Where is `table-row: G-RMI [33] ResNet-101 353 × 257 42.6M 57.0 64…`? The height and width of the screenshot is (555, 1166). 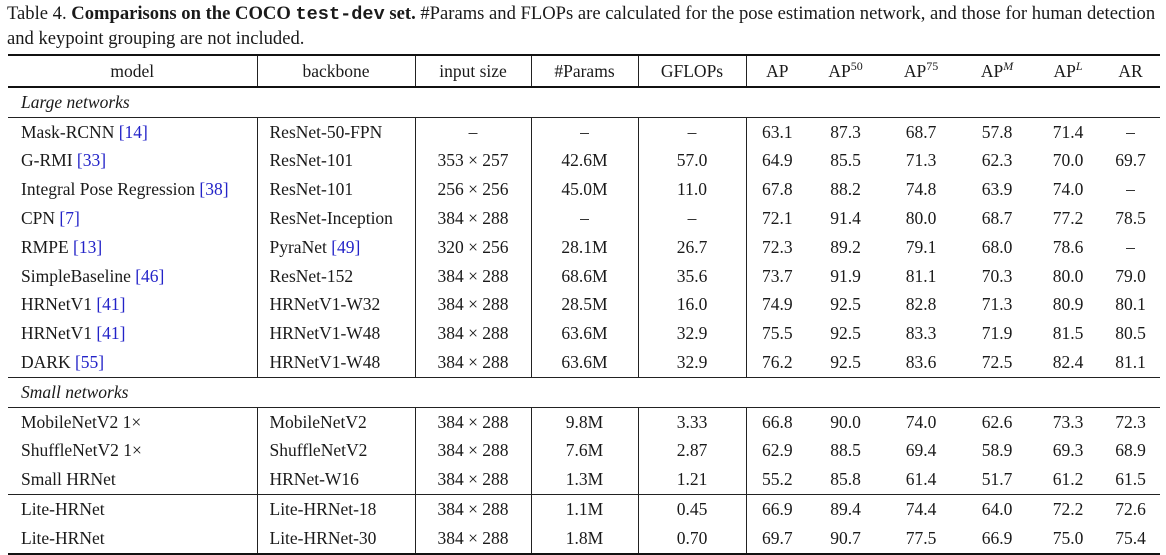
table-row: G-RMI [33] ResNet-101 353 × 257 42.6M 57.0 64… is located at coordinates (584, 161).